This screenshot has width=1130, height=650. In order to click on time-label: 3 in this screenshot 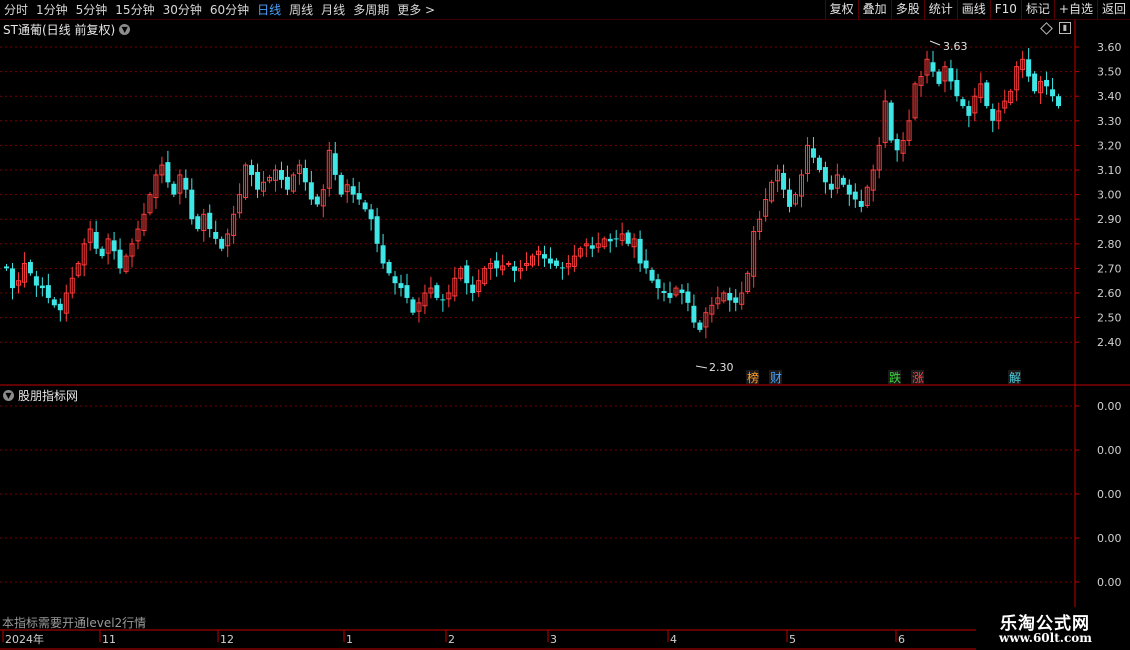, I will do `click(553, 639)`.